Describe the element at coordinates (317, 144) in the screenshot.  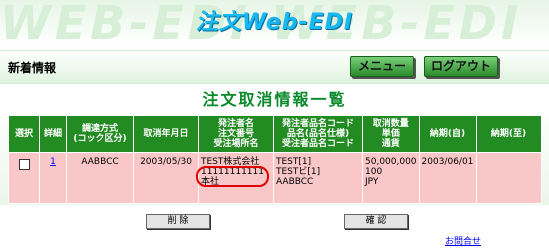
I see `header-product-line3: 受注者品名コード` at that location.